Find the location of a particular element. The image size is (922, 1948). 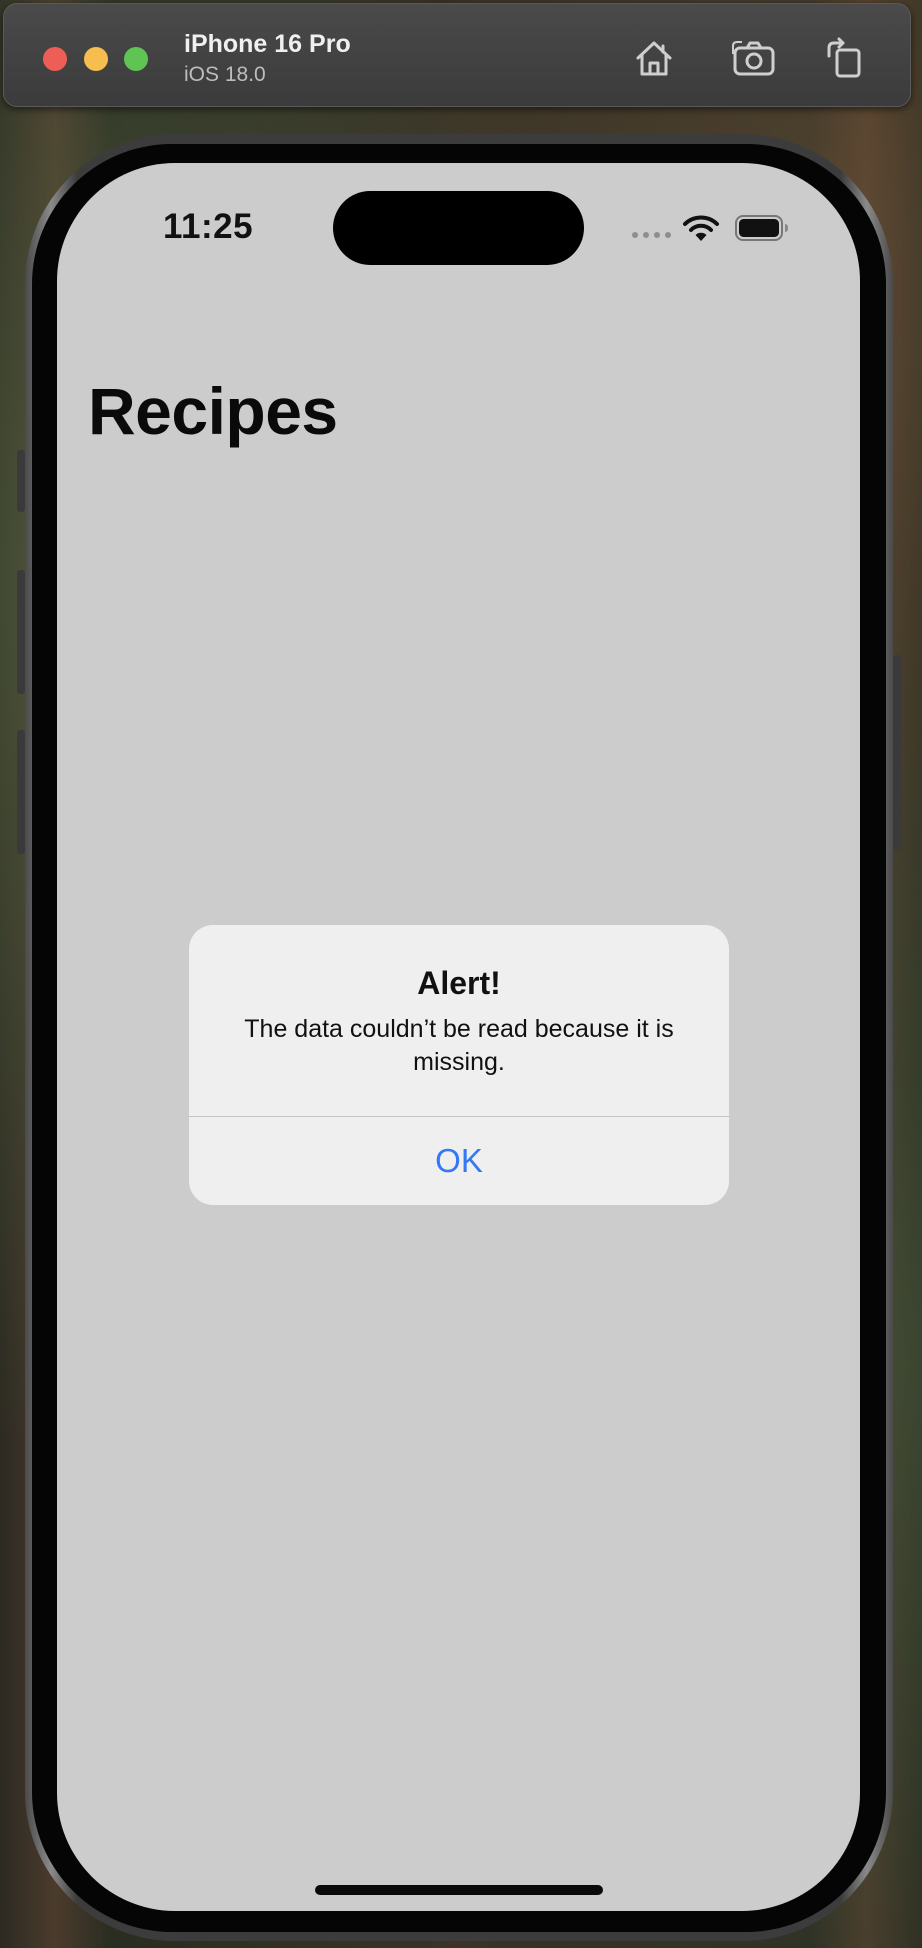

home-icon is located at coordinates (654, 58).